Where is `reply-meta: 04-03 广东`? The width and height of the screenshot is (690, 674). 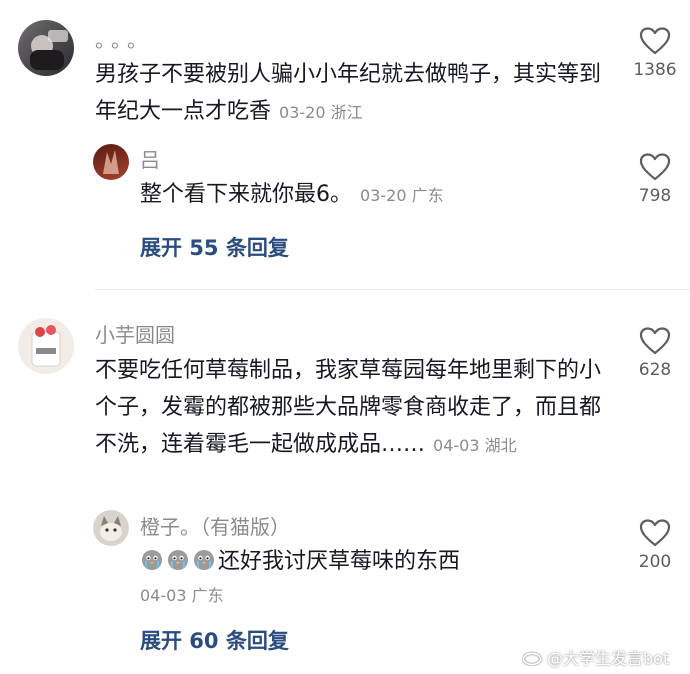 reply-meta: 04-03 广东 is located at coordinates (182, 595).